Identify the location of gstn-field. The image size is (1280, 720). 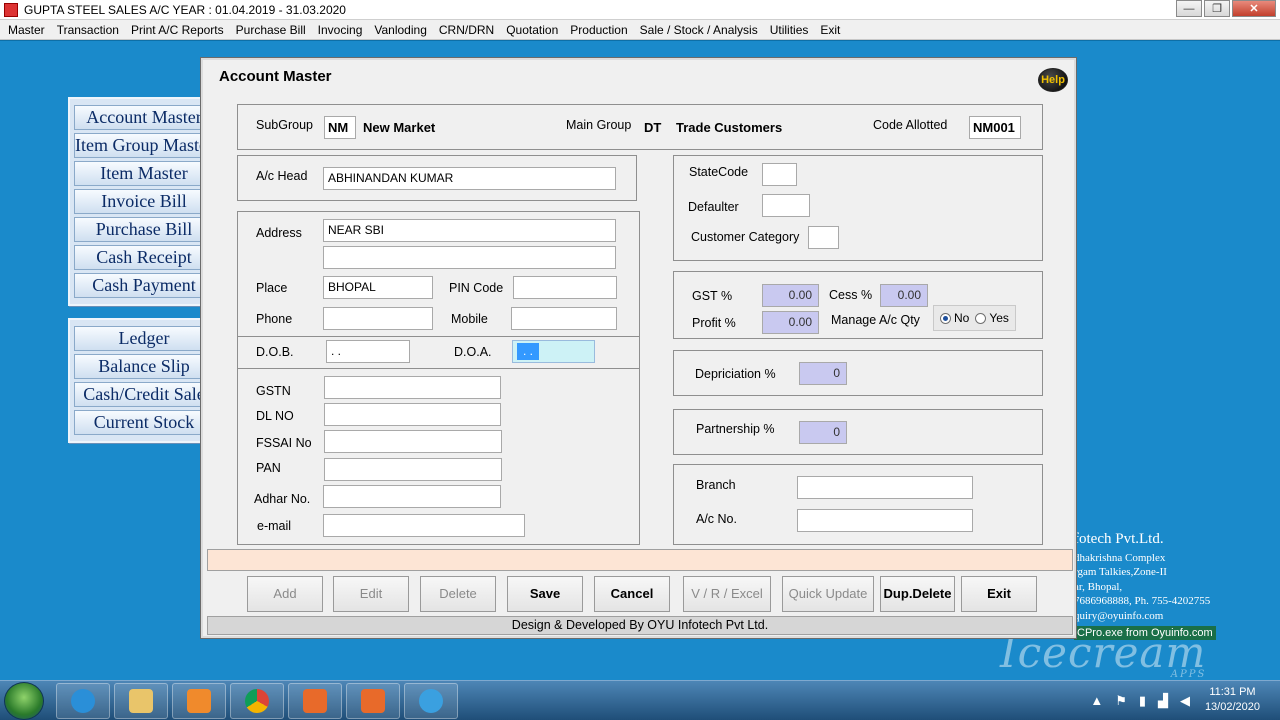
(412, 387).